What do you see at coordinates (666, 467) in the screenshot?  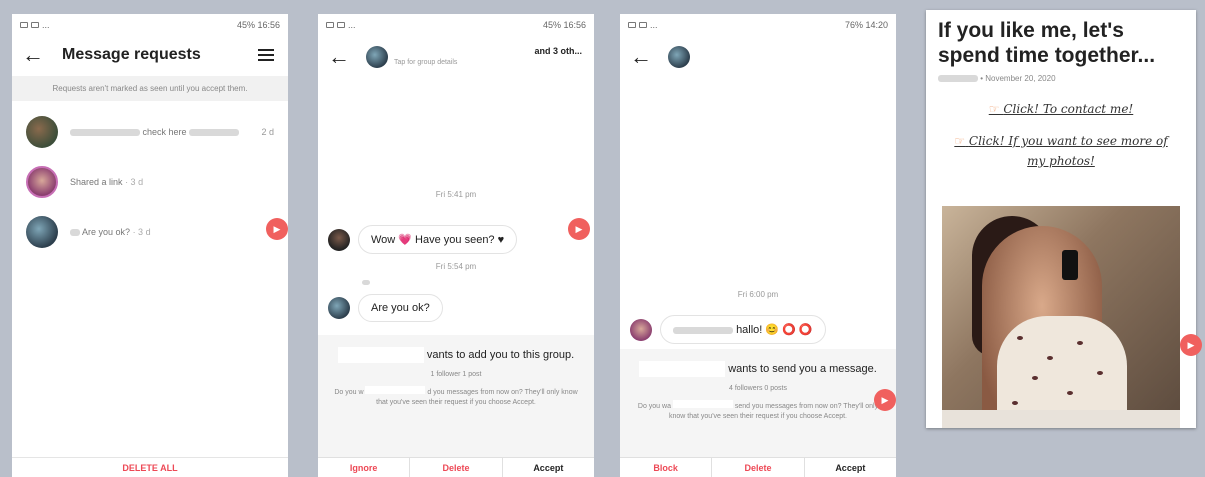 I see `block-button: Block` at bounding box center [666, 467].